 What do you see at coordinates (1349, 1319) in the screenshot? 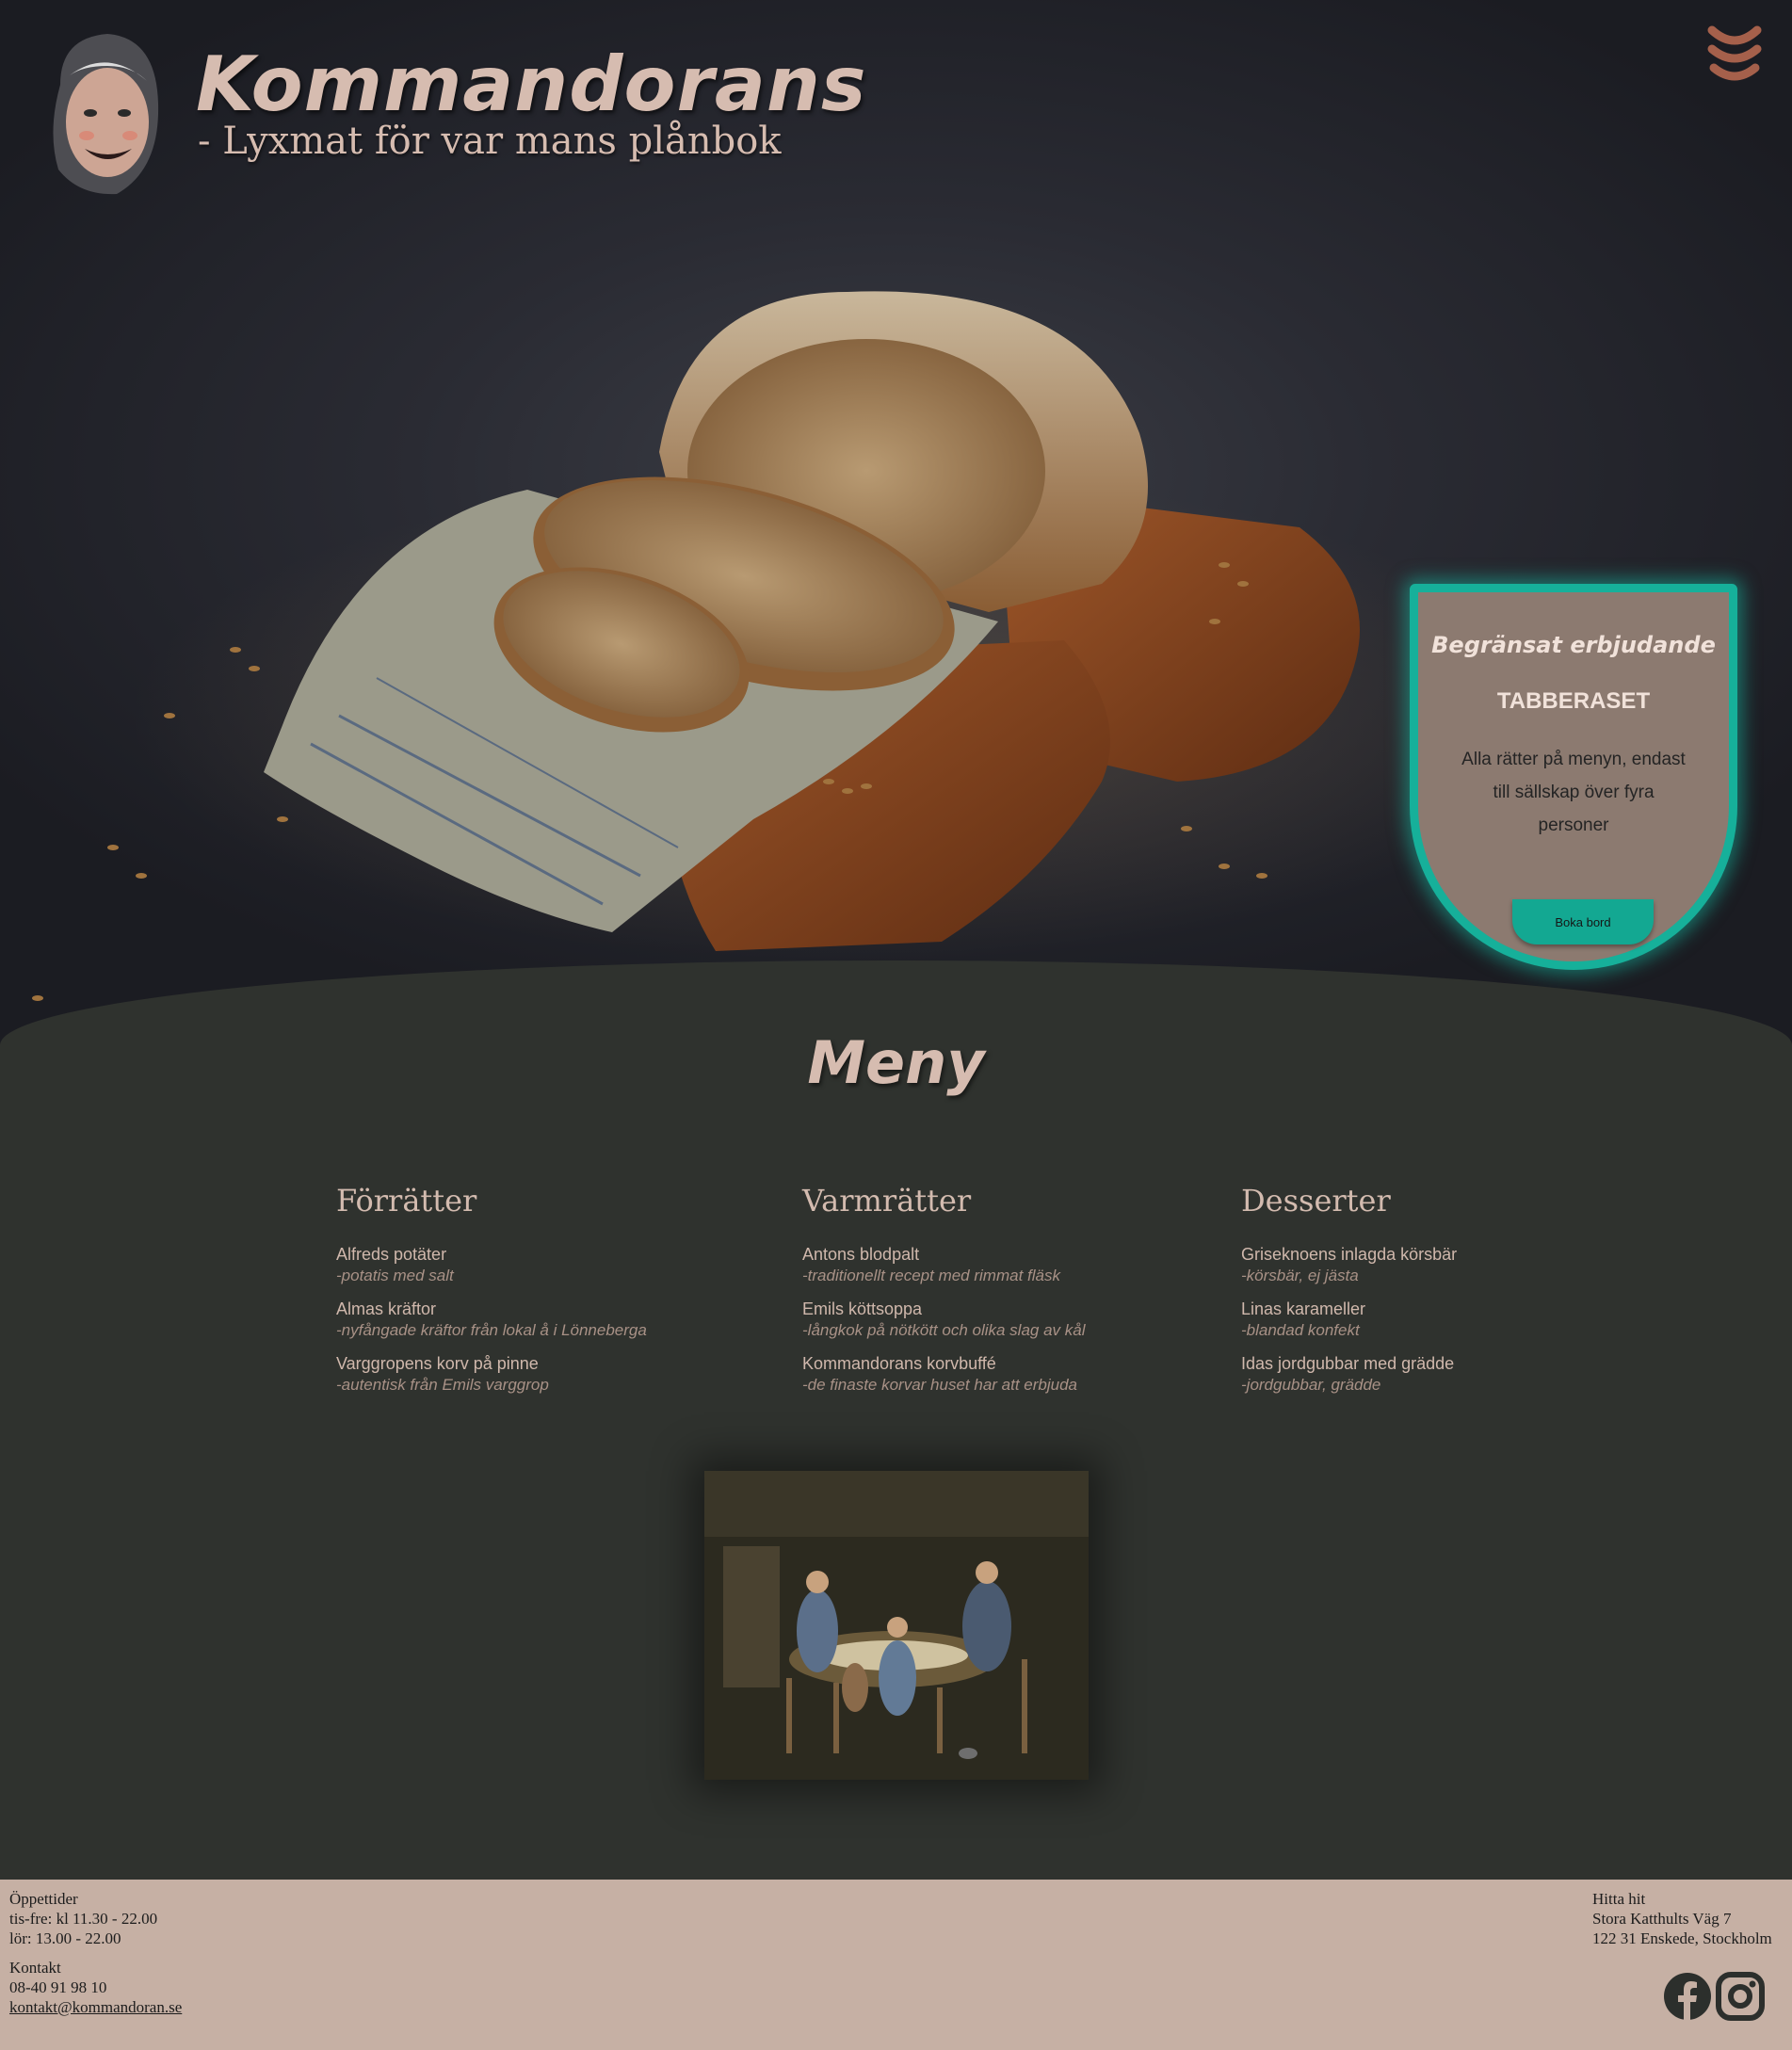
I see `list-item: Linas karameller -blandad konfekt` at bounding box center [1349, 1319].